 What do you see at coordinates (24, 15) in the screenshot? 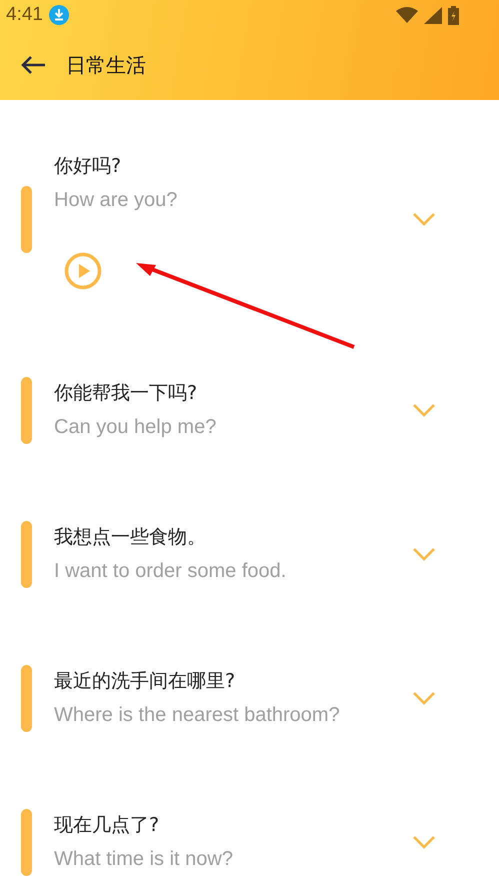
I see `status-time: 4:41` at bounding box center [24, 15].